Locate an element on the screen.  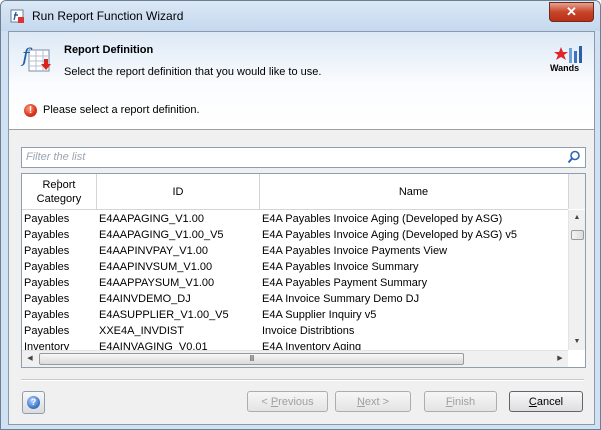
next-rest: ext > is located at coordinates (377, 402).